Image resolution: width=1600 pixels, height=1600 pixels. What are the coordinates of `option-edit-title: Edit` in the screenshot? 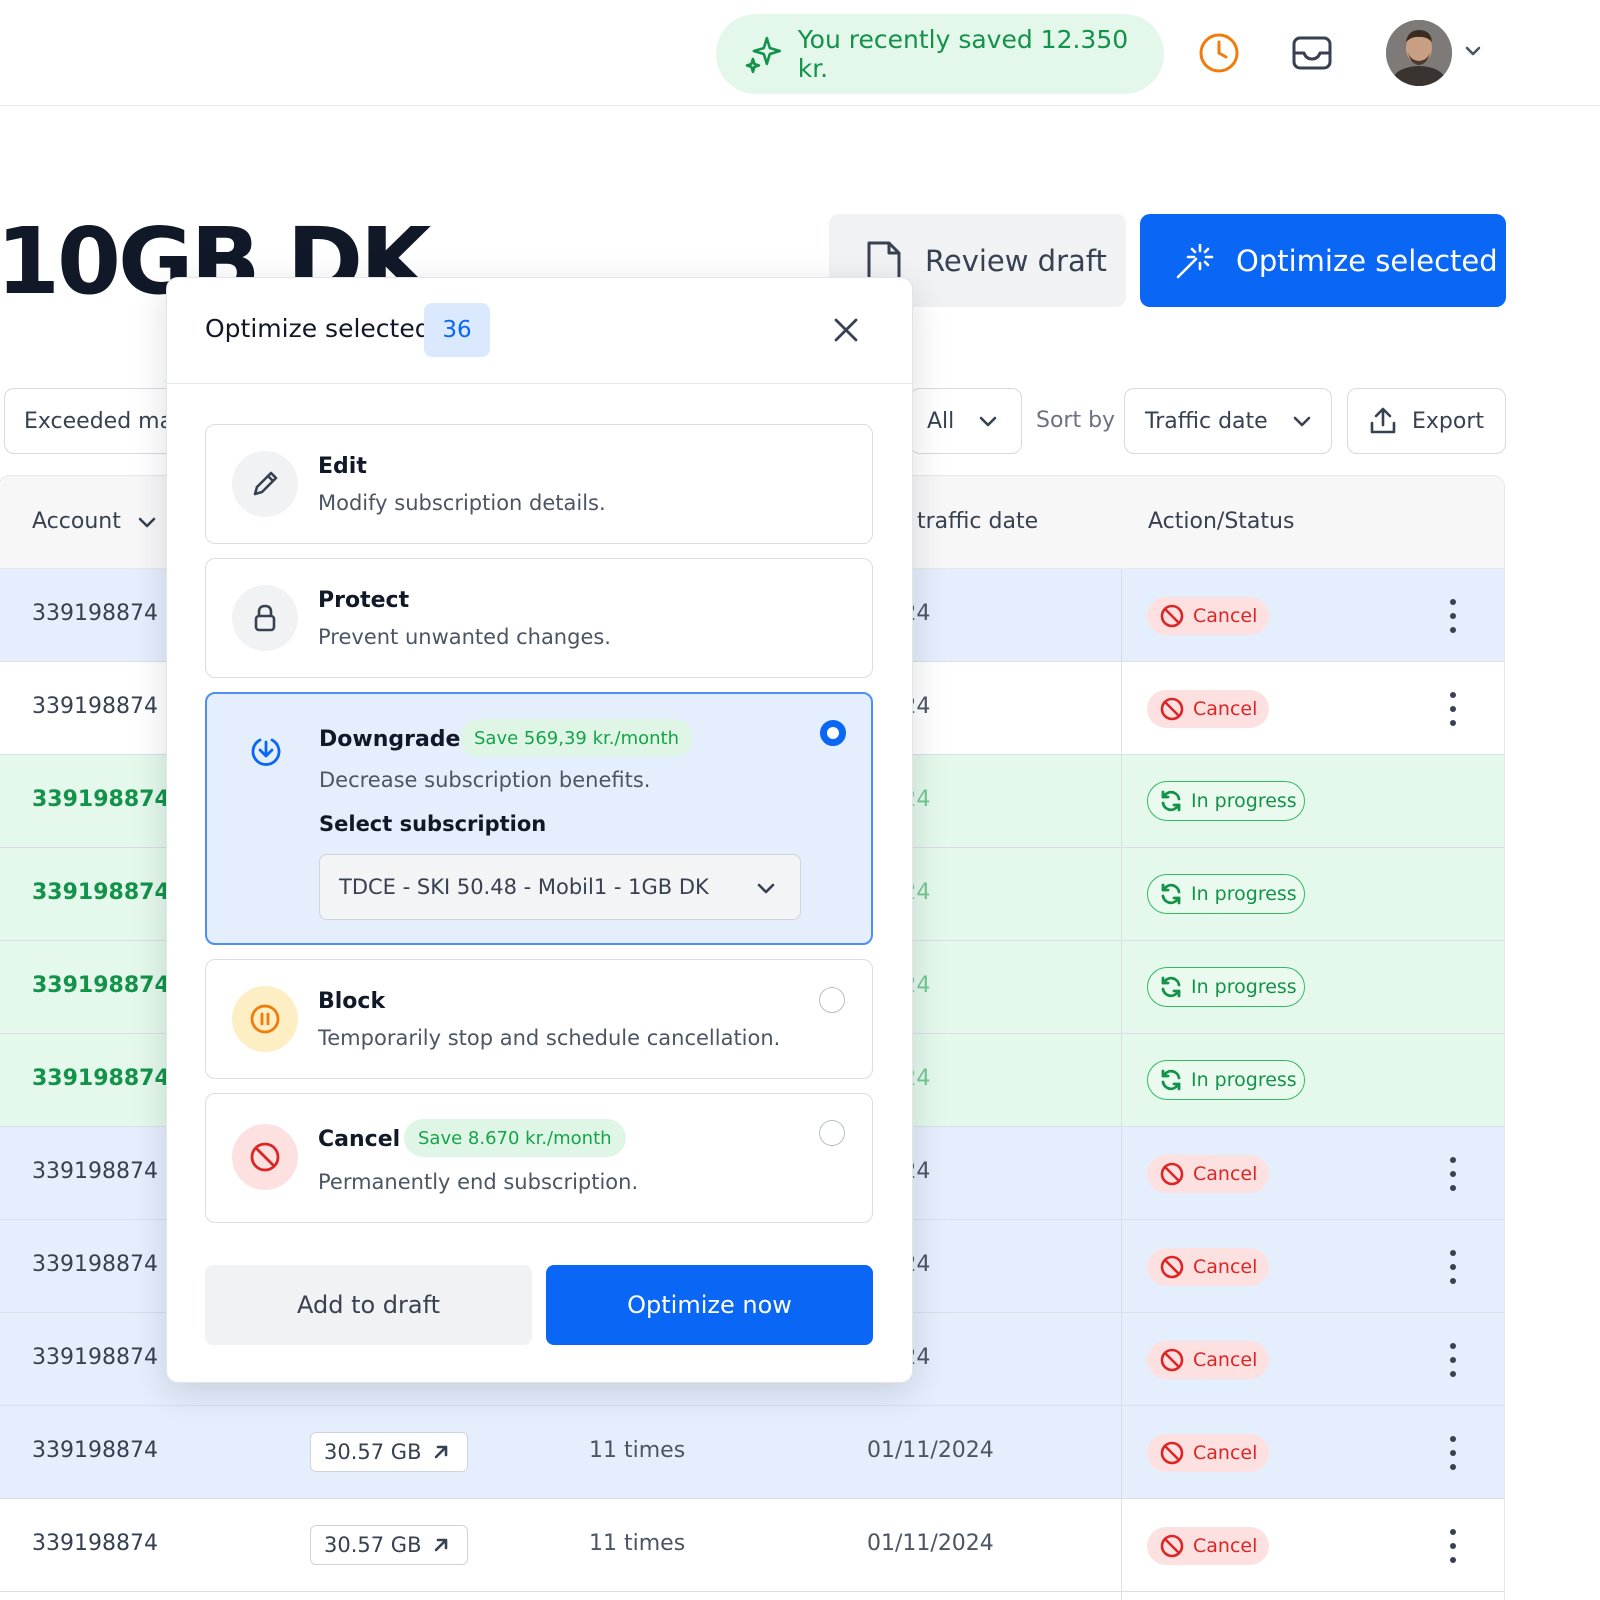 It's located at (342, 466).